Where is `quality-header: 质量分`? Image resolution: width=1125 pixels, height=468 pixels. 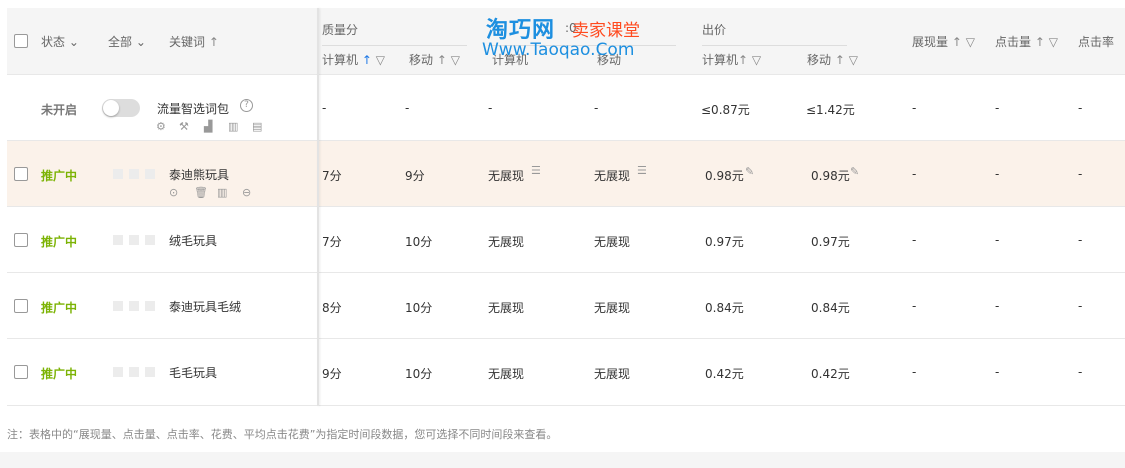
quality-header: 质量分 is located at coordinates (340, 30).